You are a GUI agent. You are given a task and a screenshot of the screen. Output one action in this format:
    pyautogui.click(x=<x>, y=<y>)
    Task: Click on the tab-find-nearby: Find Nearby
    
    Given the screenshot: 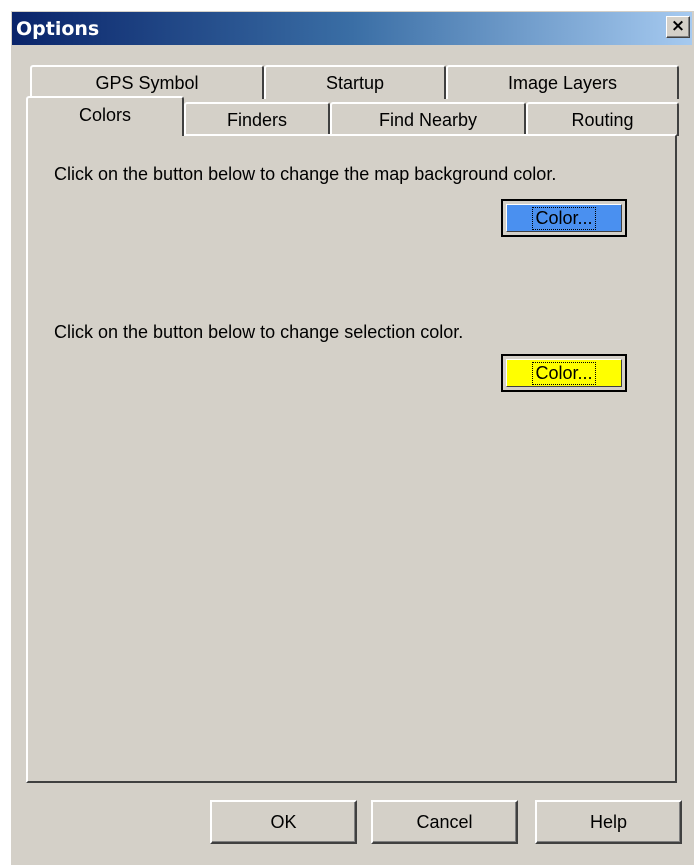 What is the action you would take?
    pyautogui.click(x=428, y=119)
    